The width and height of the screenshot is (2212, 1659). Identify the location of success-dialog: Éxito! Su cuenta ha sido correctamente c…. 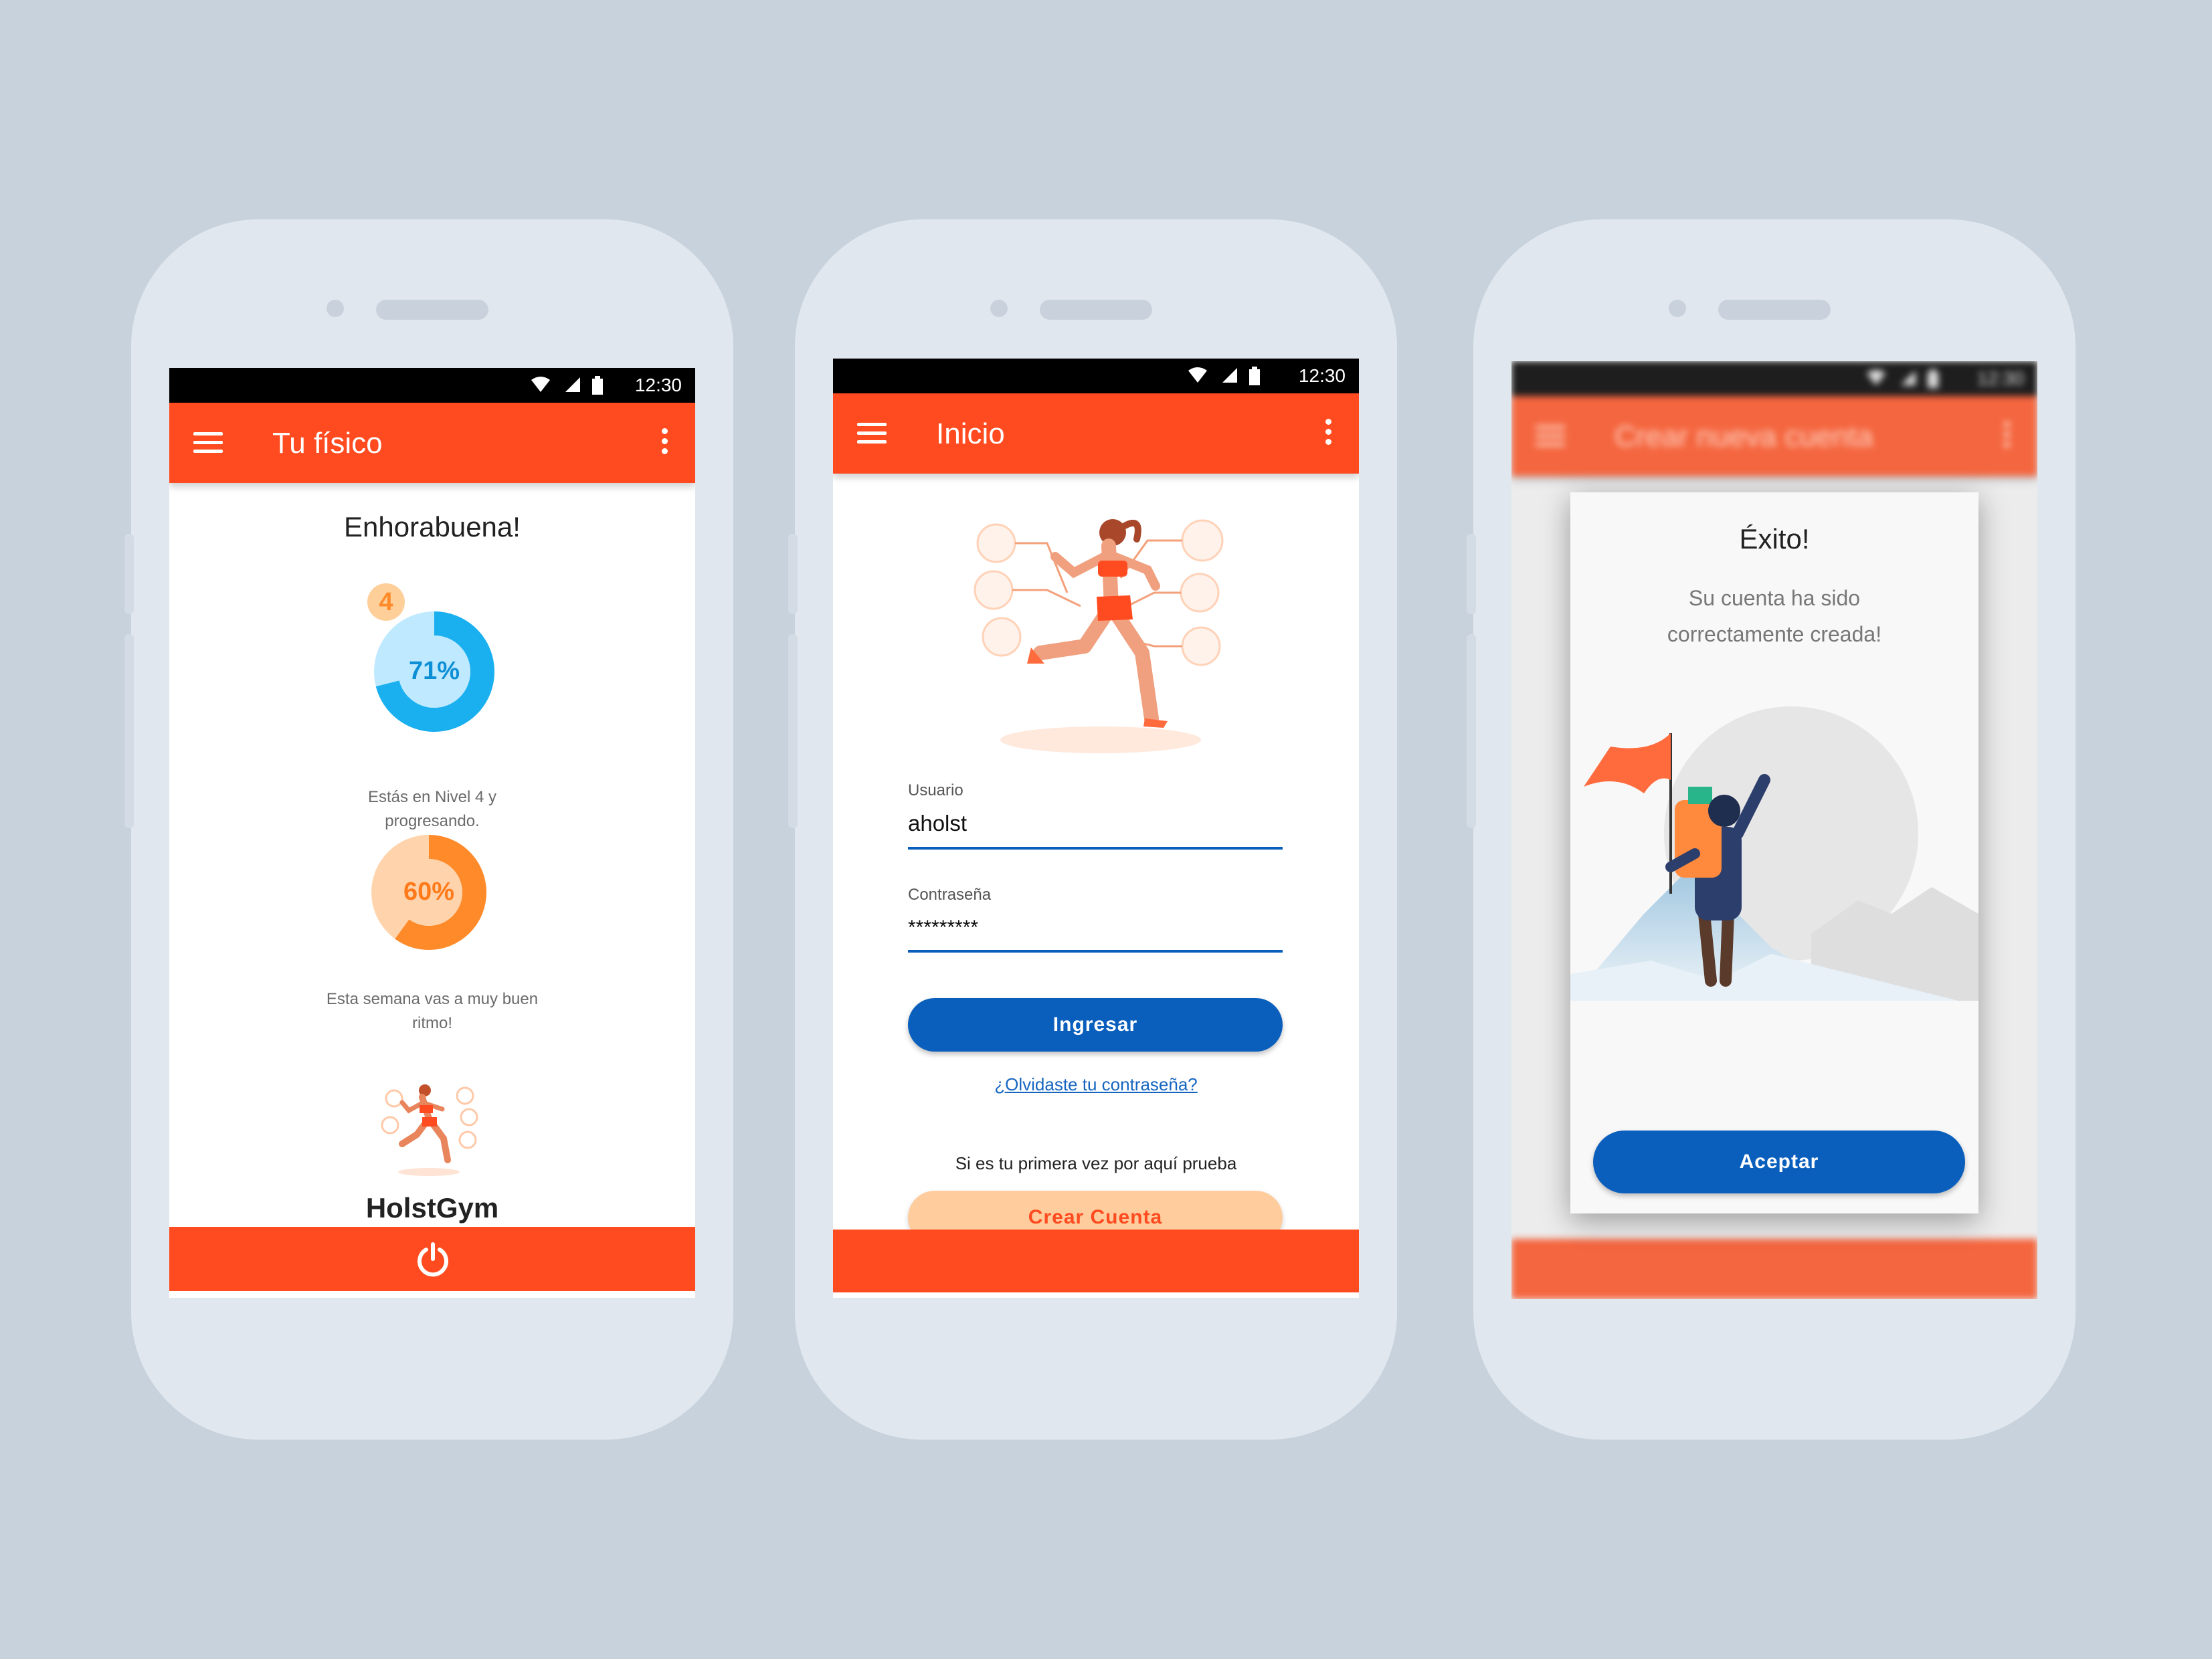
(1774, 852).